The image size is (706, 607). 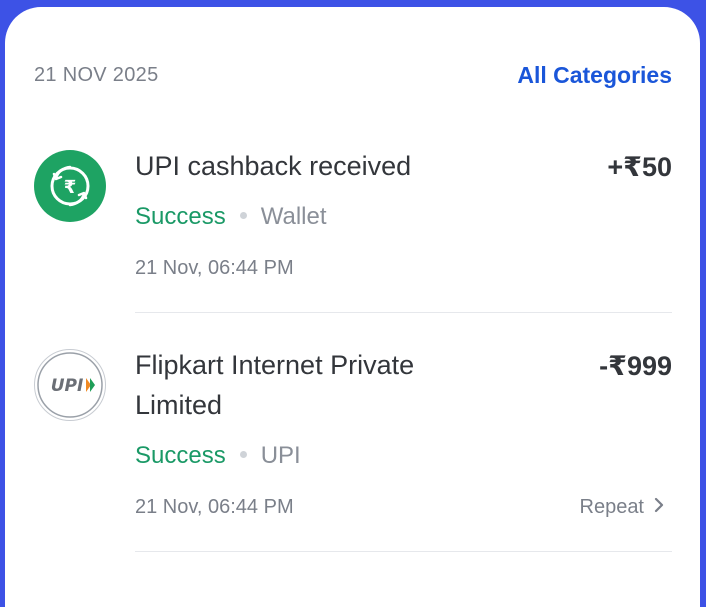 I want to click on transaction-title: UPI cashback received, so click(x=273, y=166).